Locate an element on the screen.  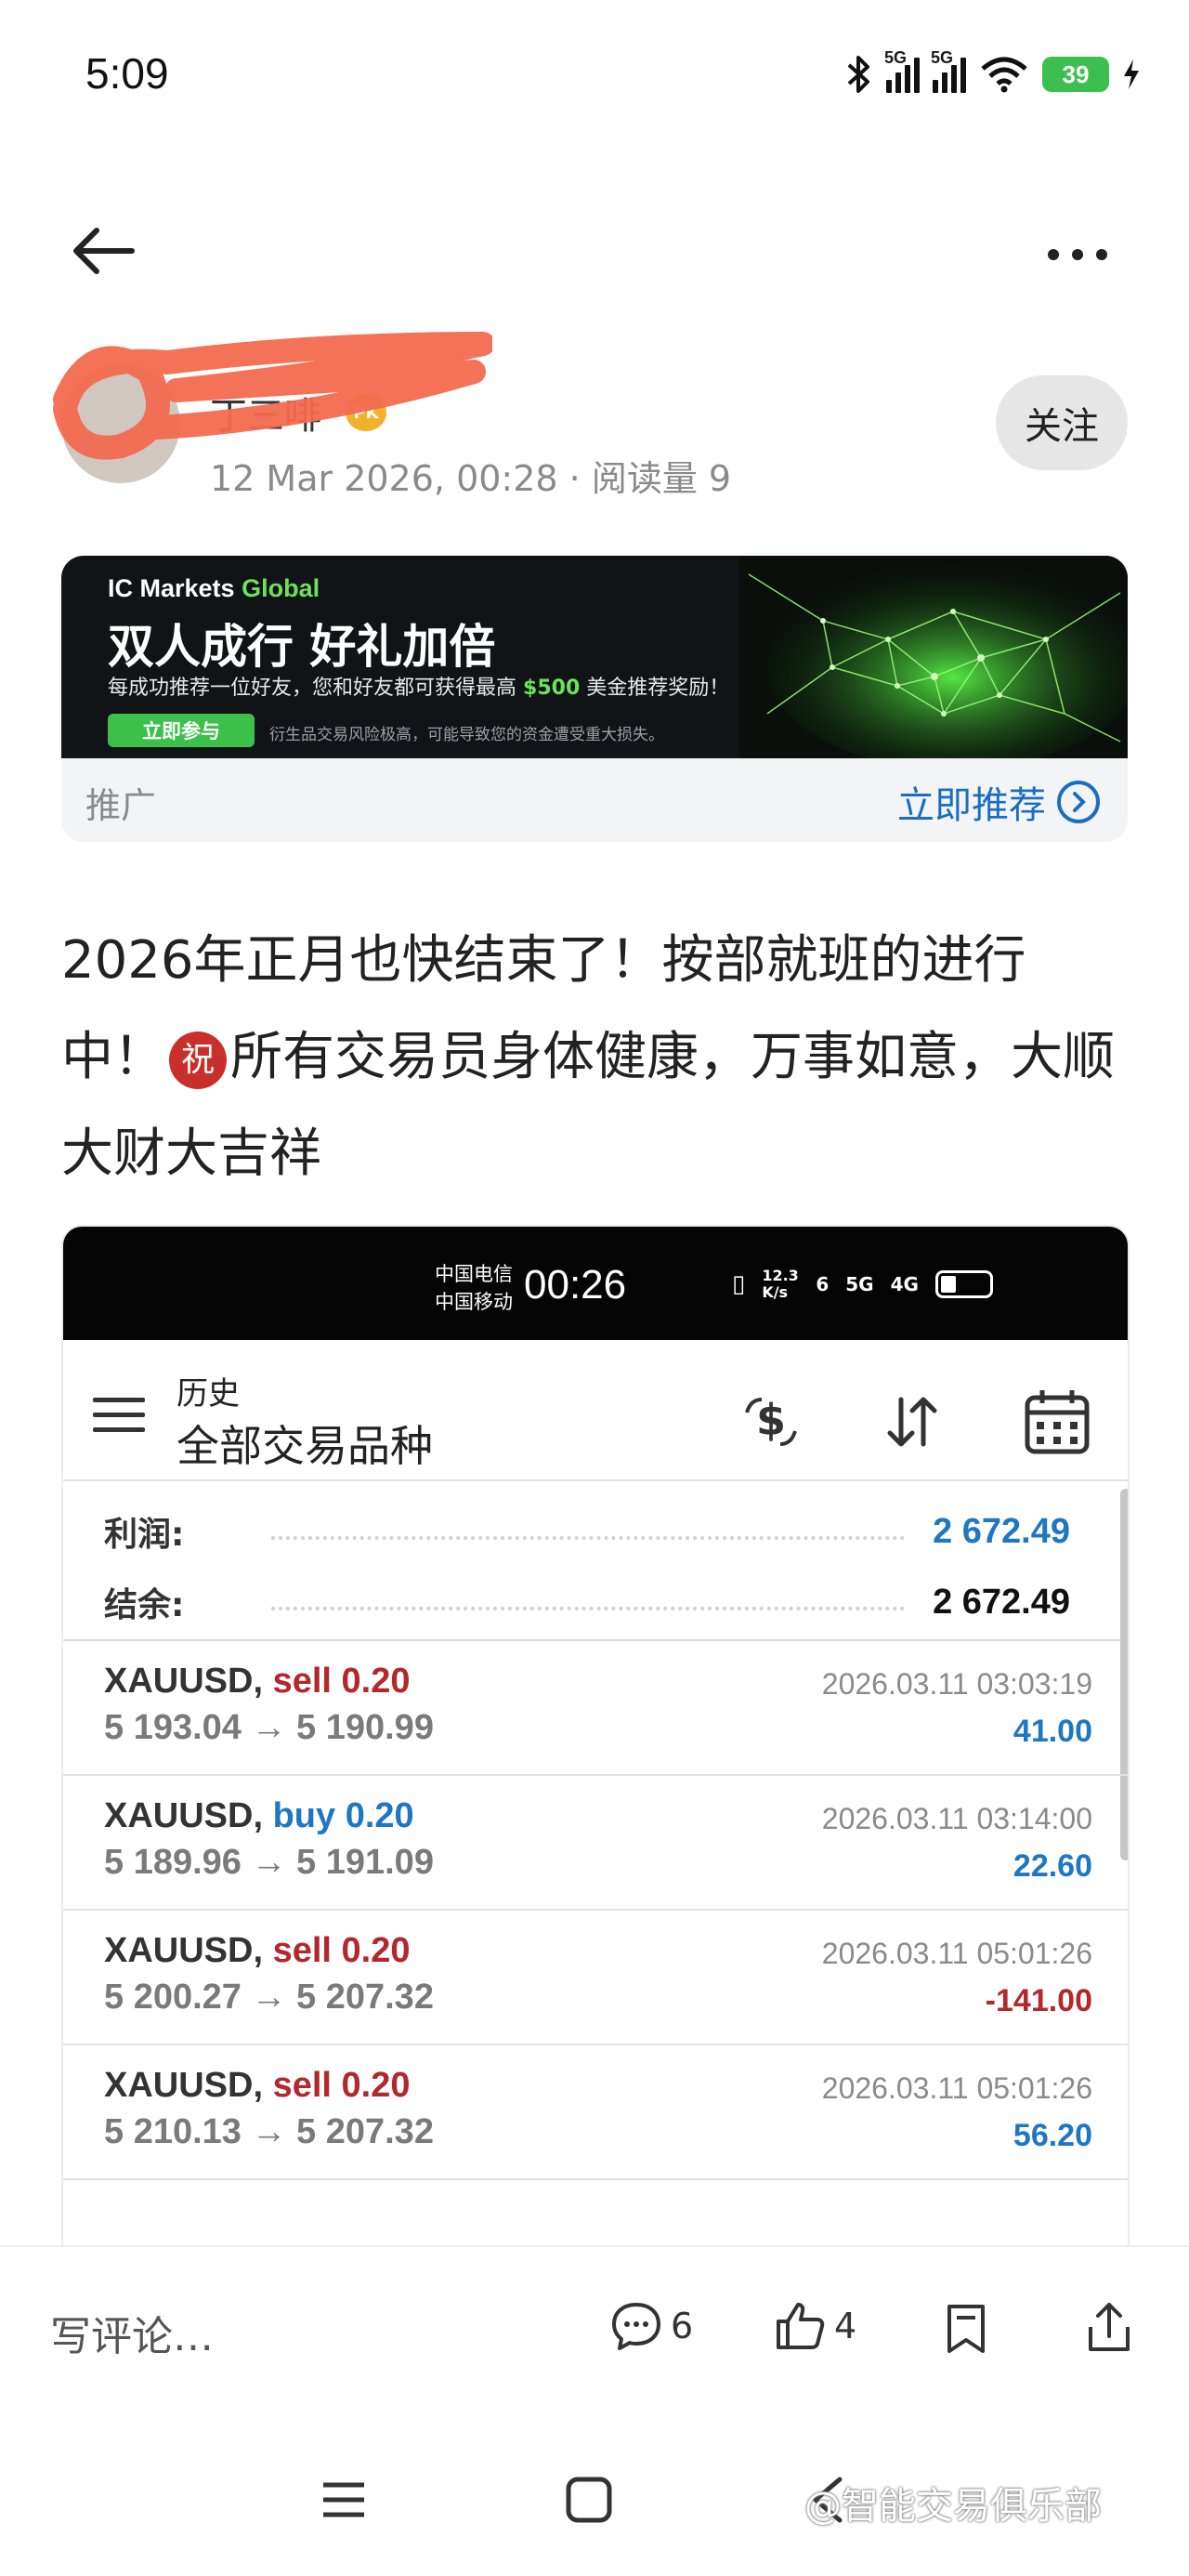
ad-risk-warning: 衍生品交易风险极高，可能导致您的资金遭受重大损失。 is located at coordinates (466, 735).